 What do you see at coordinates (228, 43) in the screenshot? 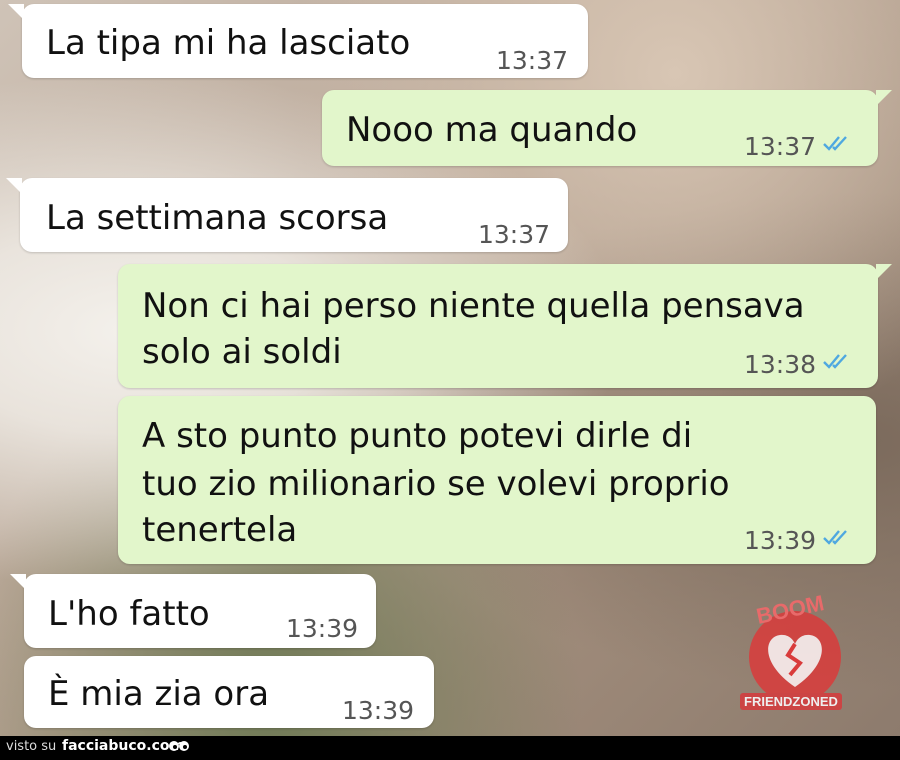
I see `message-text: La tipa mi ha lasciato` at bounding box center [228, 43].